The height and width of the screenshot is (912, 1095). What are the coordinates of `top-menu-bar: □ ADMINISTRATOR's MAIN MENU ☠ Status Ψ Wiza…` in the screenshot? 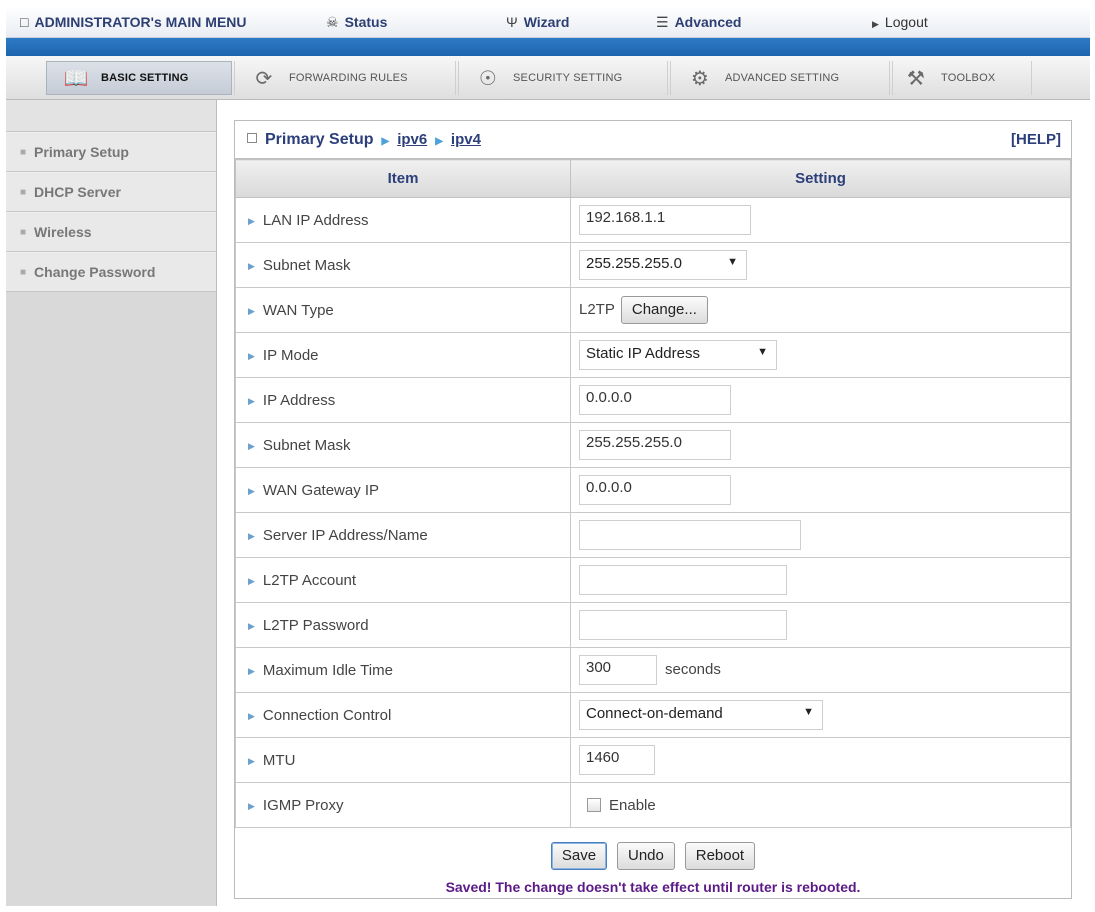 It's located at (548, 22).